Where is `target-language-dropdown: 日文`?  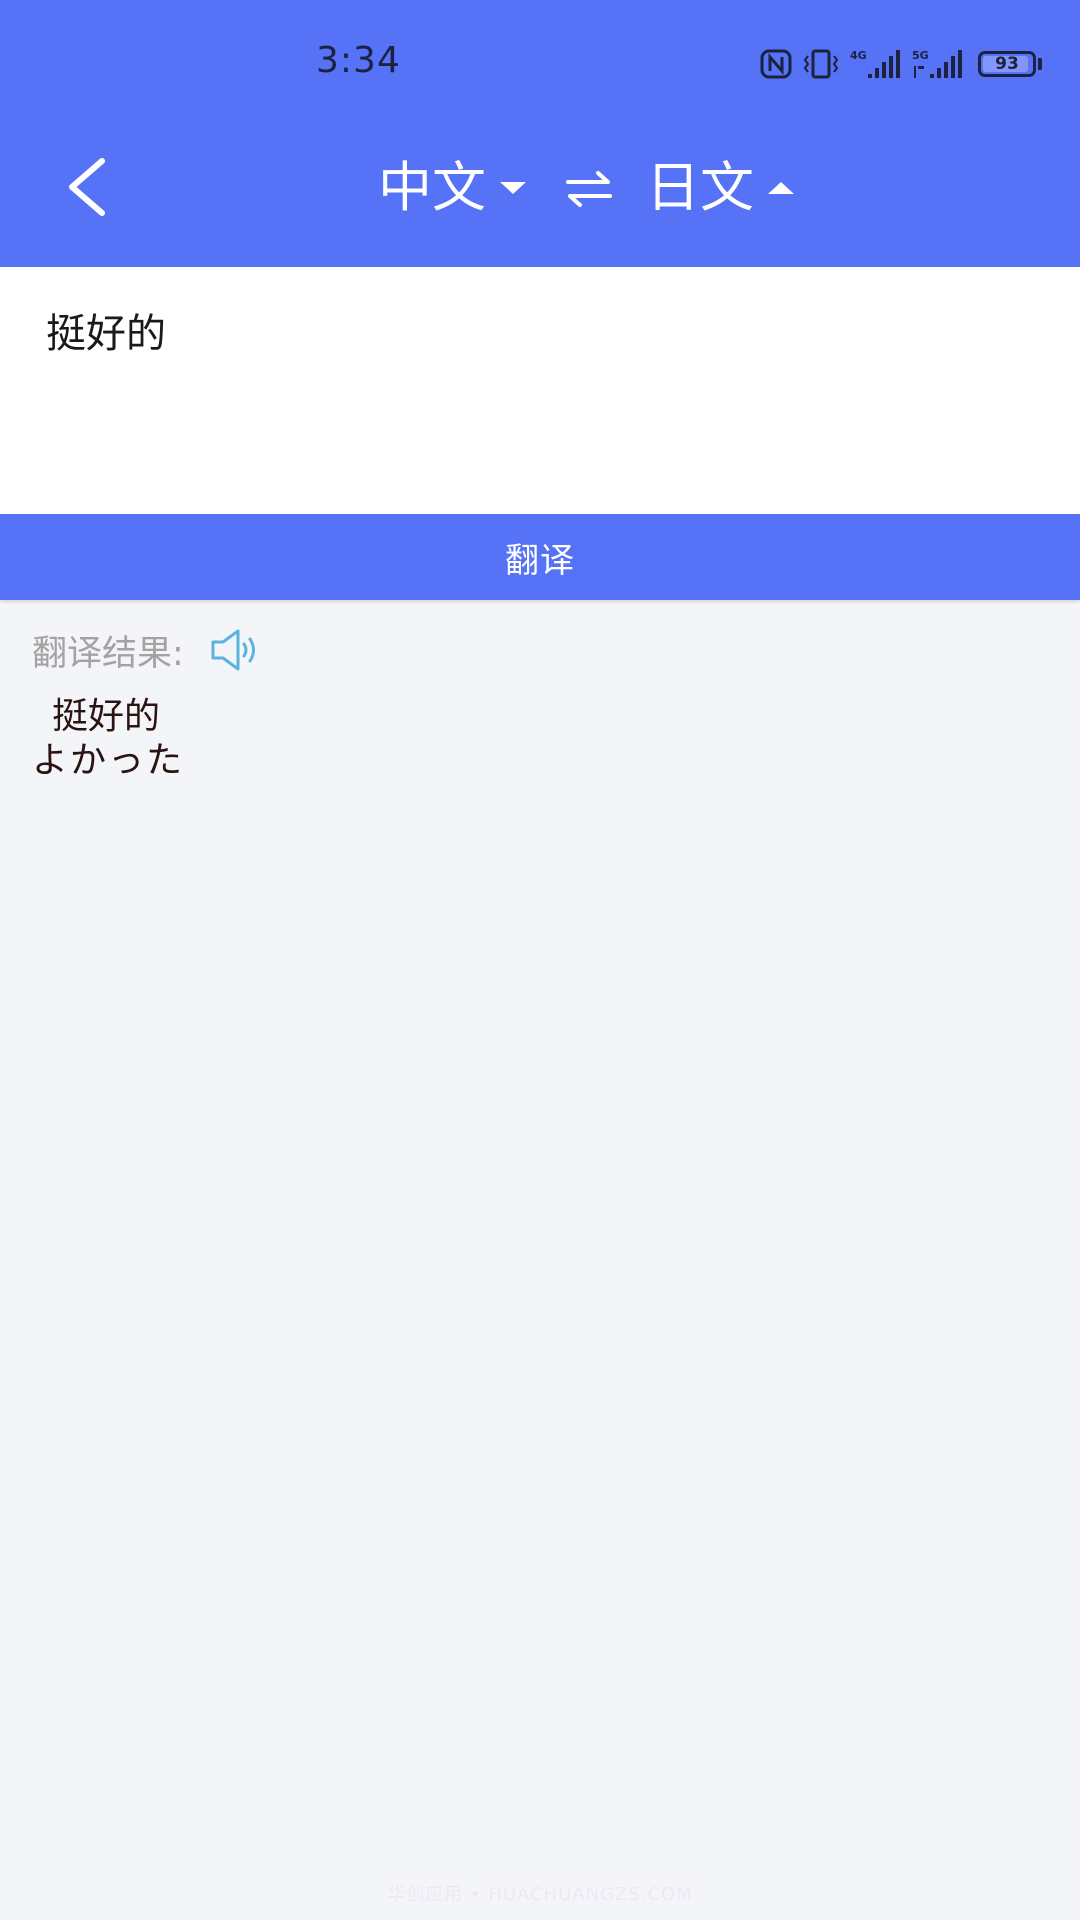 target-language-dropdown: 日文 is located at coordinates (720, 188).